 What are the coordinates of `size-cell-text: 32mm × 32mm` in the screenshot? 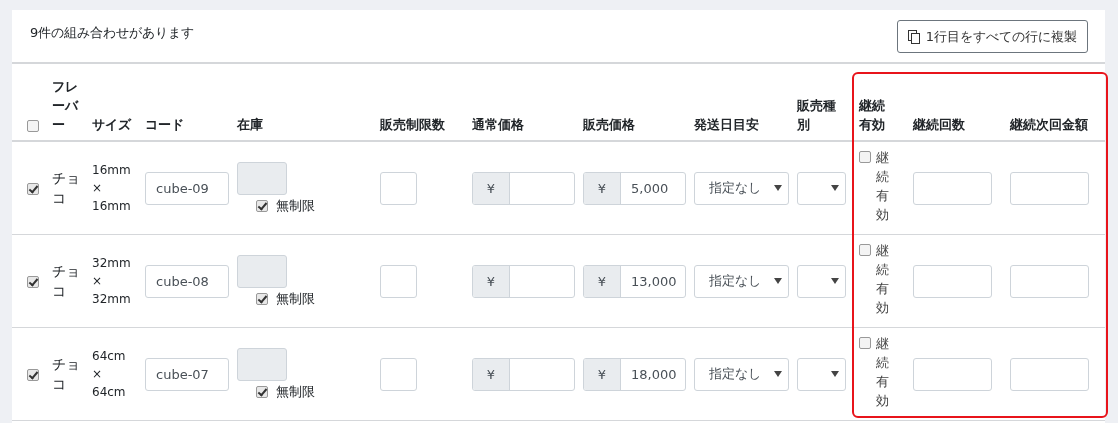 It's located at (112, 281).